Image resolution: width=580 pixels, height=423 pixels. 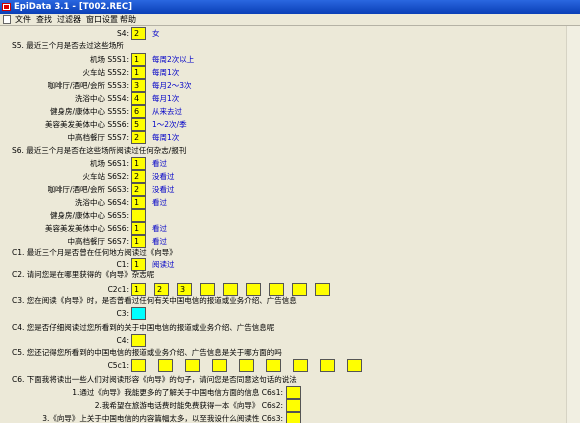 What do you see at coordinates (167, 111) in the screenshot?
I see `s5s5-answer: 从来去过` at bounding box center [167, 111].